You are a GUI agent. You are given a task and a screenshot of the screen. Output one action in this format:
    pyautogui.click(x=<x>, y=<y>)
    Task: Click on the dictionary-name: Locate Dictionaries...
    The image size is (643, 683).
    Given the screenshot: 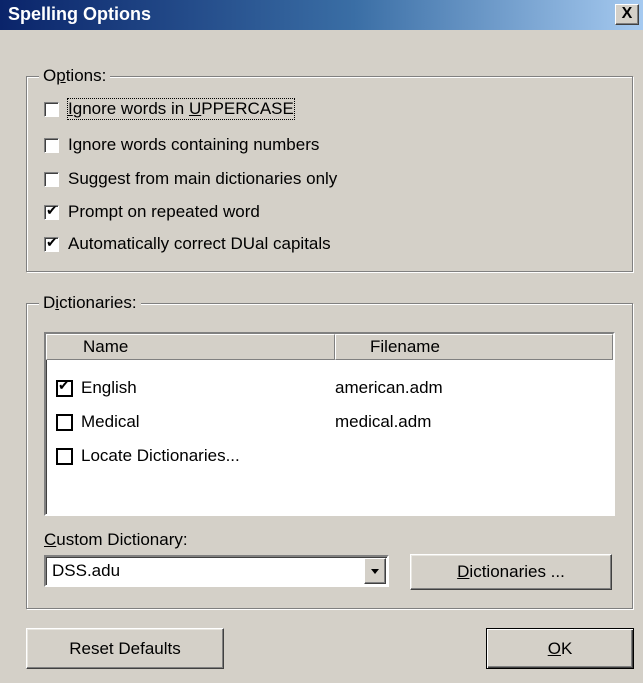 What is the action you would take?
    pyautogui.click(x=160, y=455)
    